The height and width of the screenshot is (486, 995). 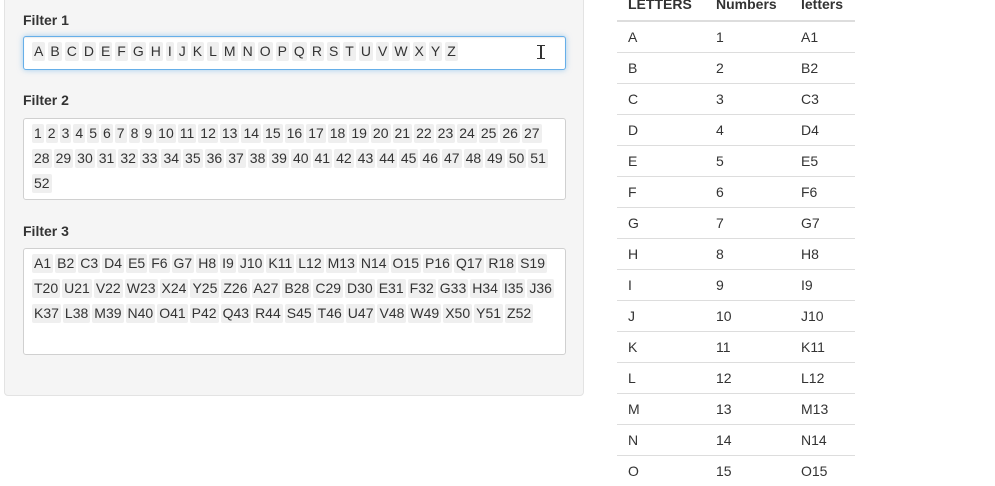 I want to click on filter-2-chip: 21, so click(x=402, y=133).